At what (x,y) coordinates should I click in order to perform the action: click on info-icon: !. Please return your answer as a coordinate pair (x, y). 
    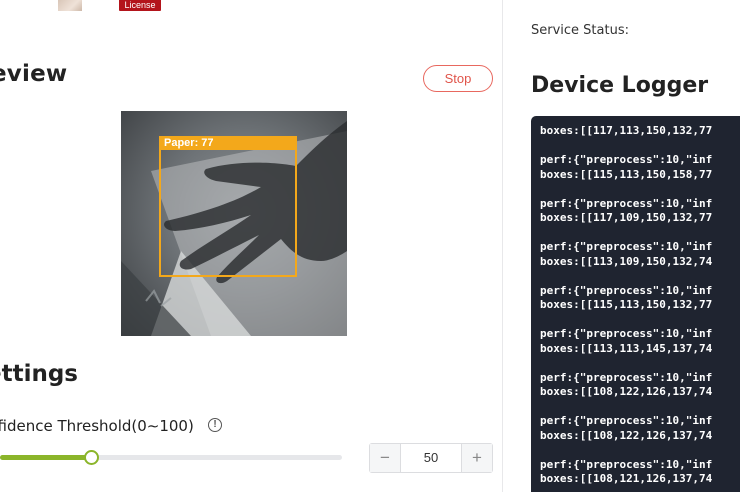
    Looking at the image, I should click on (215, 425).